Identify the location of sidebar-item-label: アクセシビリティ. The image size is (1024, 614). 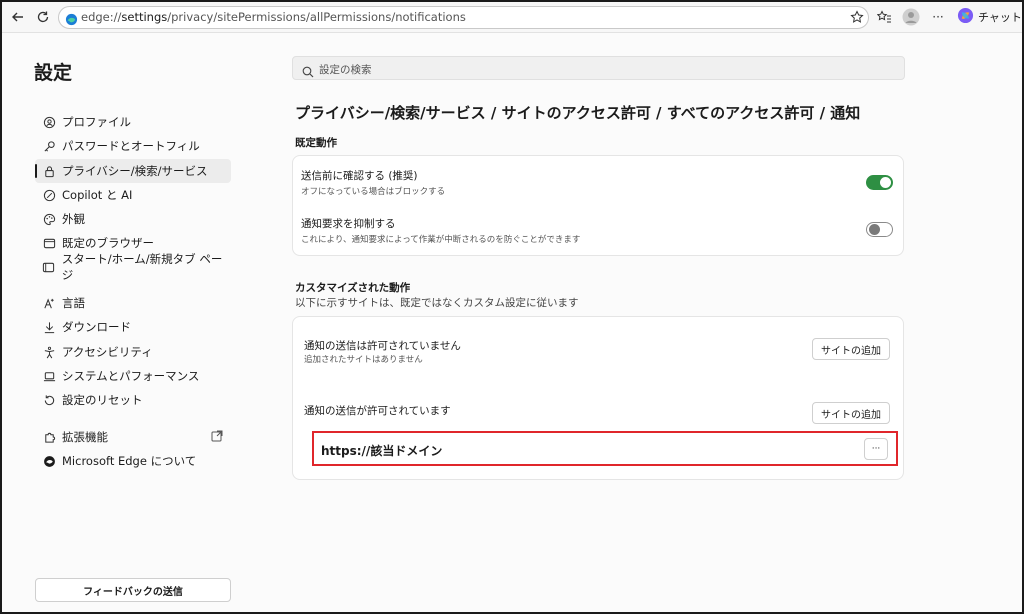
(107, 352).